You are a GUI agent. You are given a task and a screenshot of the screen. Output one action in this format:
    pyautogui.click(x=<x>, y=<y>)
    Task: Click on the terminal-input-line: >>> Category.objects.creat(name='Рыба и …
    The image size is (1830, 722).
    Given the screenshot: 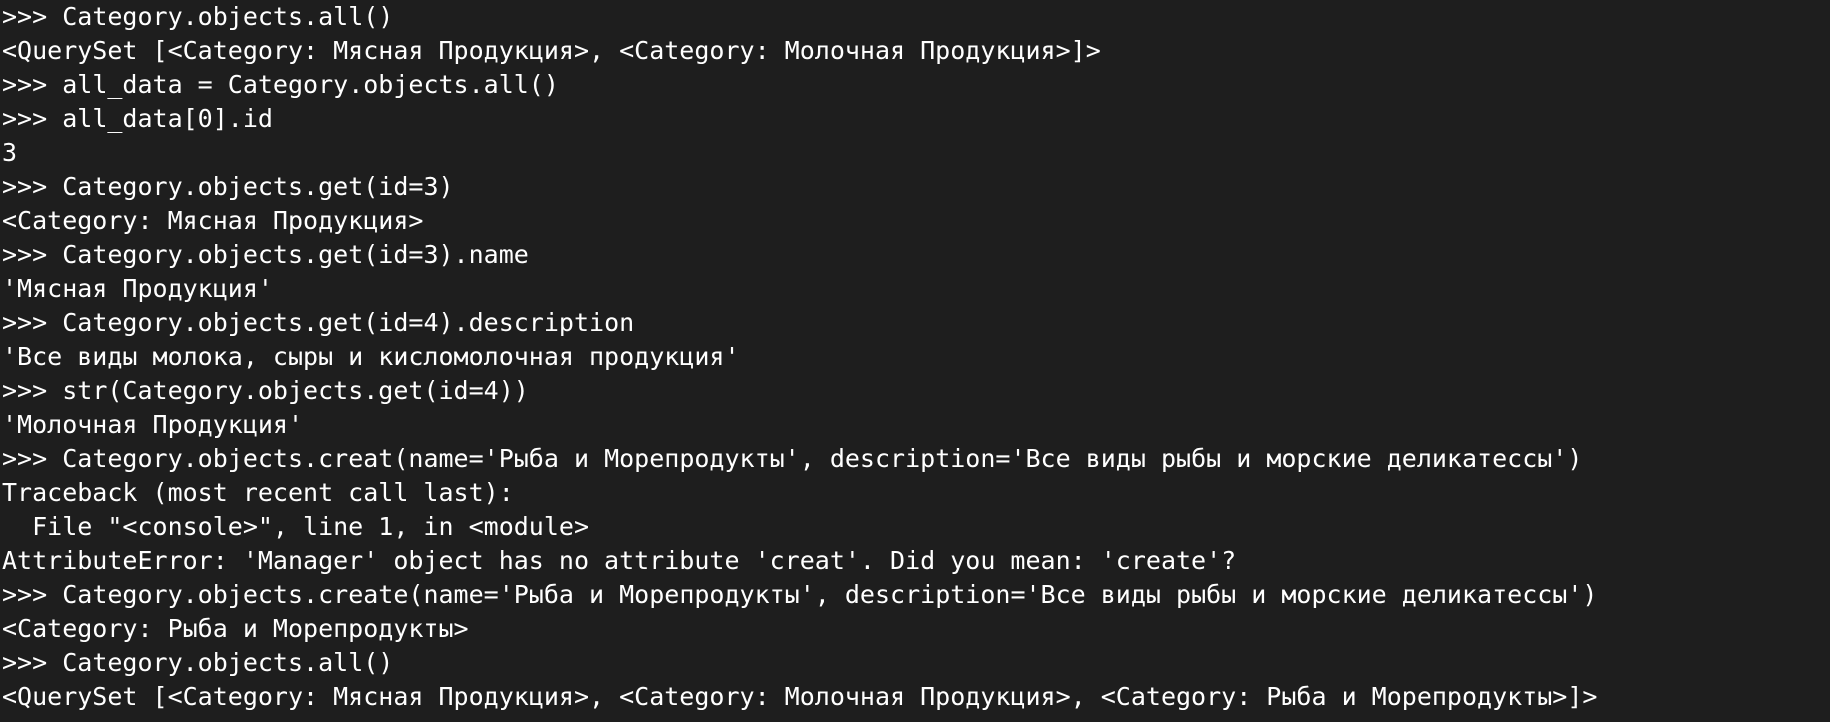 What is the action you would take?
    pyautogui.click(x=915, y=459)
    